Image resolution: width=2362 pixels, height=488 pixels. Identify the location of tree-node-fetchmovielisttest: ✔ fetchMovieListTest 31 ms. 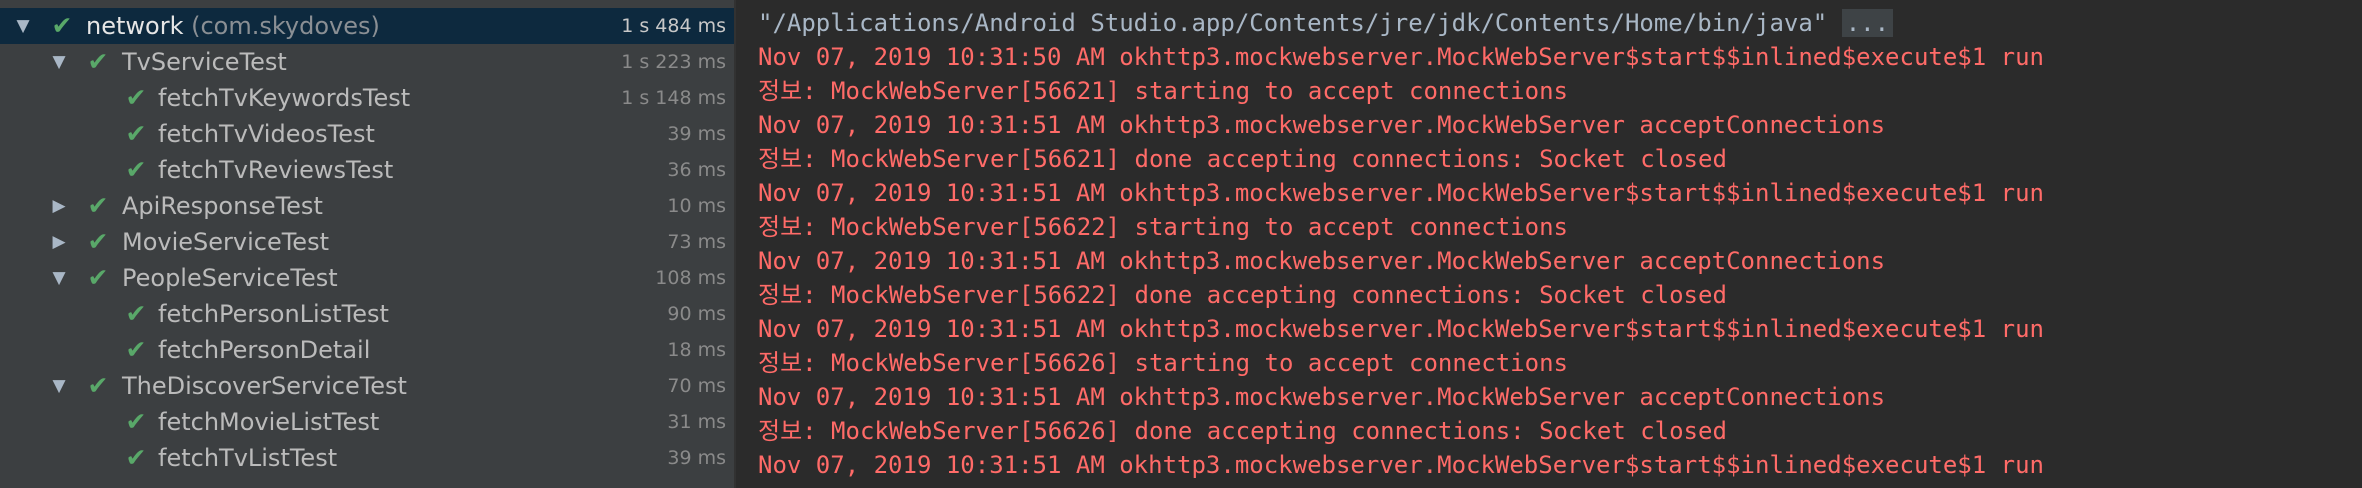
(367, 422).